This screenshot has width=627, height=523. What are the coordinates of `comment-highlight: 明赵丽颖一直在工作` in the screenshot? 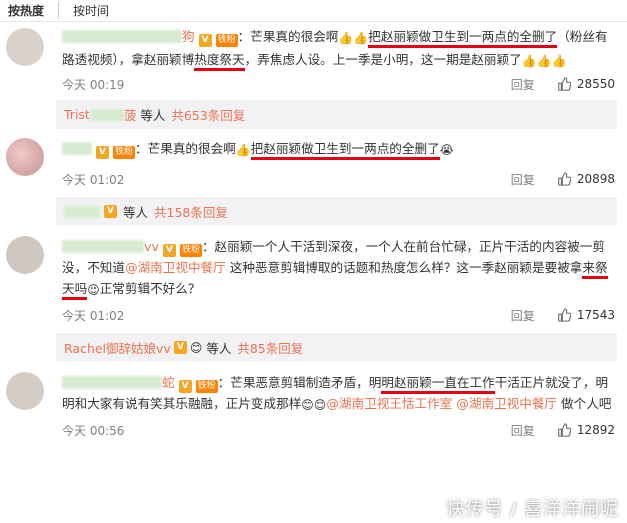 It's located at (438, 384).